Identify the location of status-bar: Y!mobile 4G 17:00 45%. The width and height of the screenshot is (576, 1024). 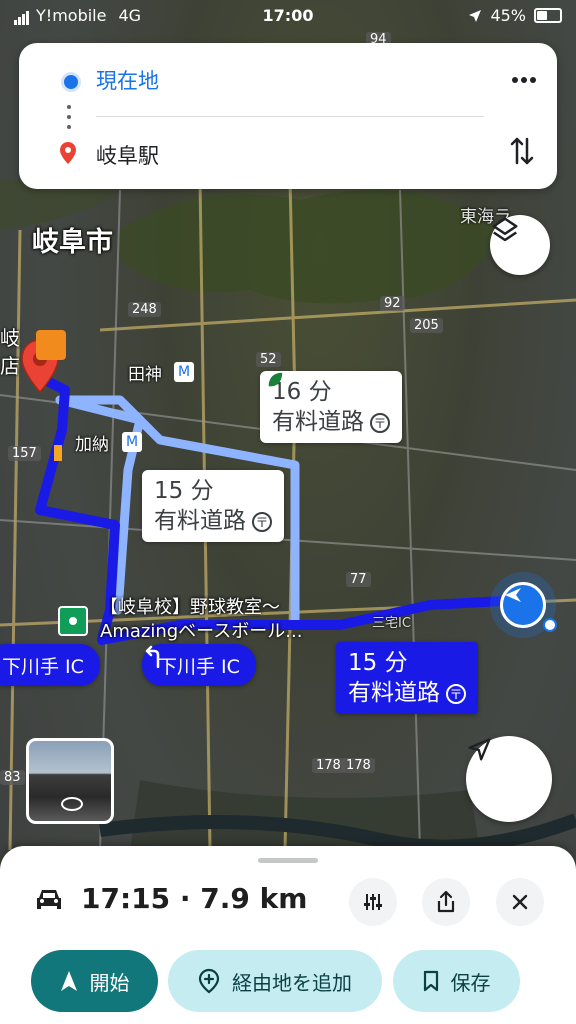
(288, 17).